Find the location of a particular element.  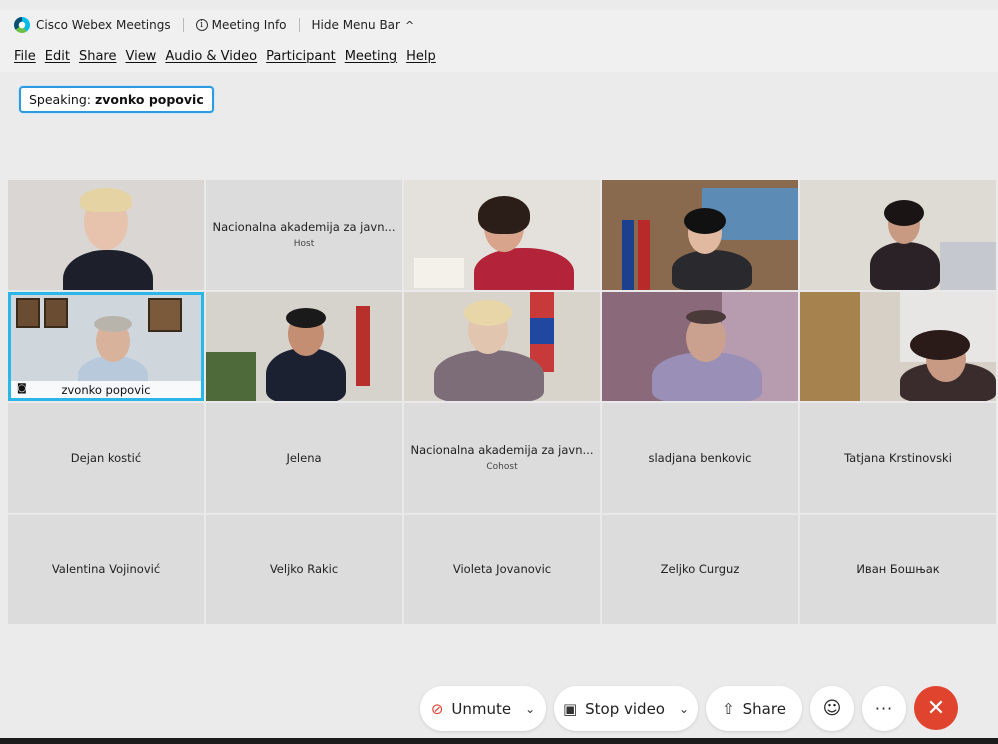

hide-menu-bar-button: Hide Menu Bar ^ is located at coordinates (363, 25).